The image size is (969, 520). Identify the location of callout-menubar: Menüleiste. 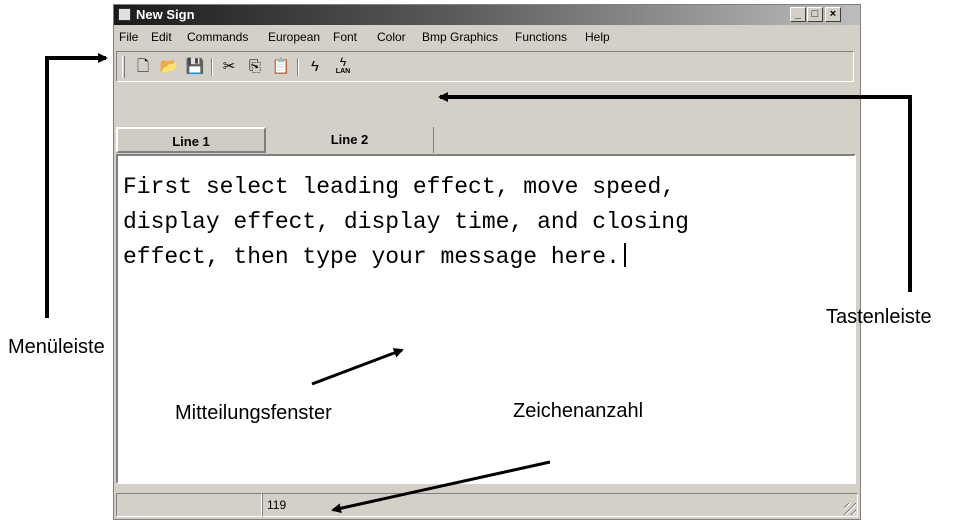
(56, 347).